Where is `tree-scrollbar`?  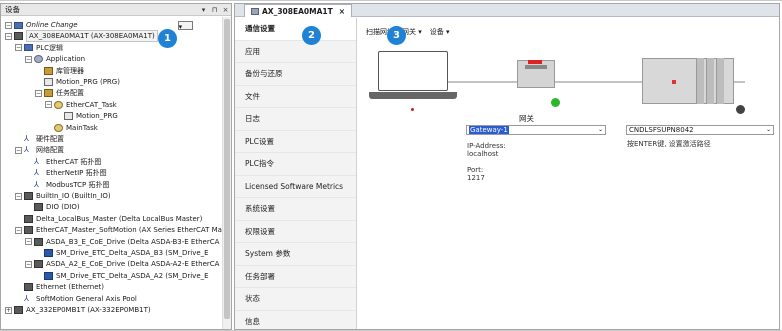
tree-scrollbar is located at coordinates (226, 173).